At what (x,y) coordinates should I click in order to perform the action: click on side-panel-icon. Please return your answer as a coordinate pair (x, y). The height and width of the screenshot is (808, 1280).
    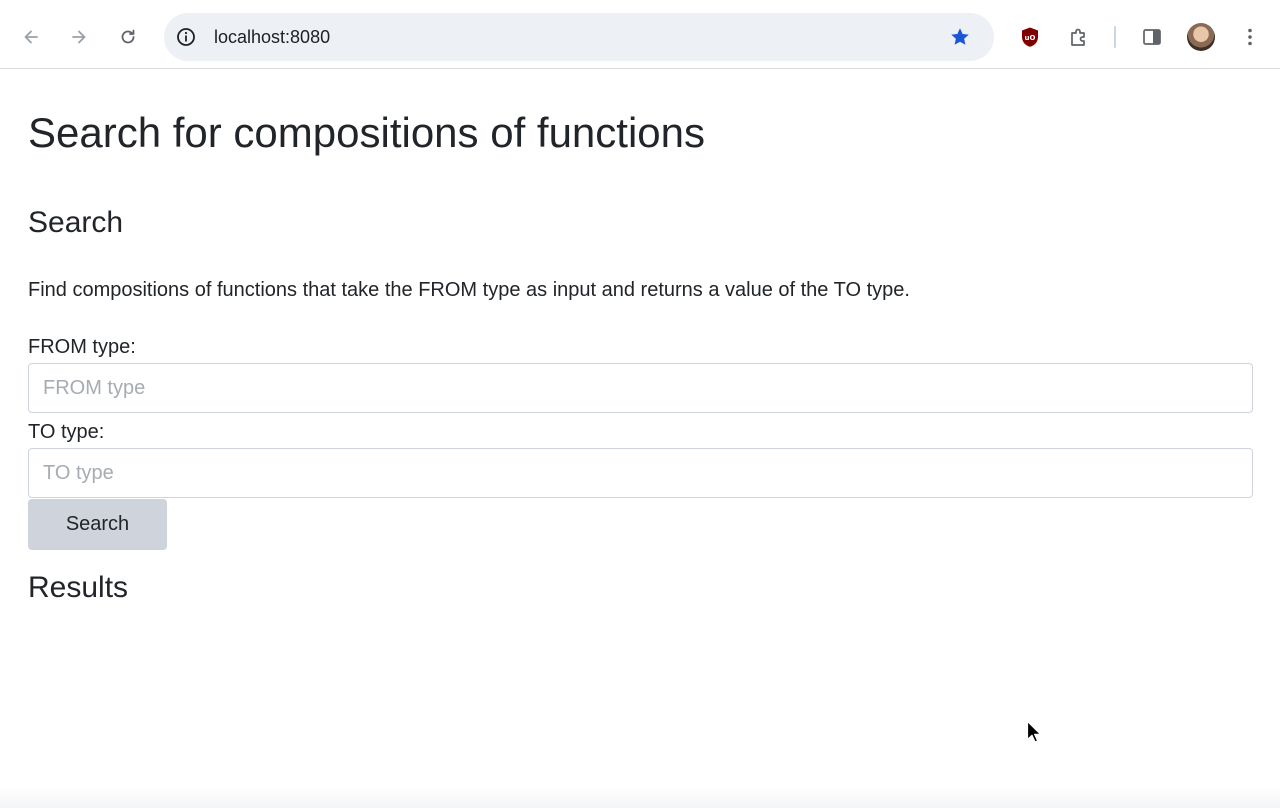
    Looking at the image, I should click on (1152, 37).